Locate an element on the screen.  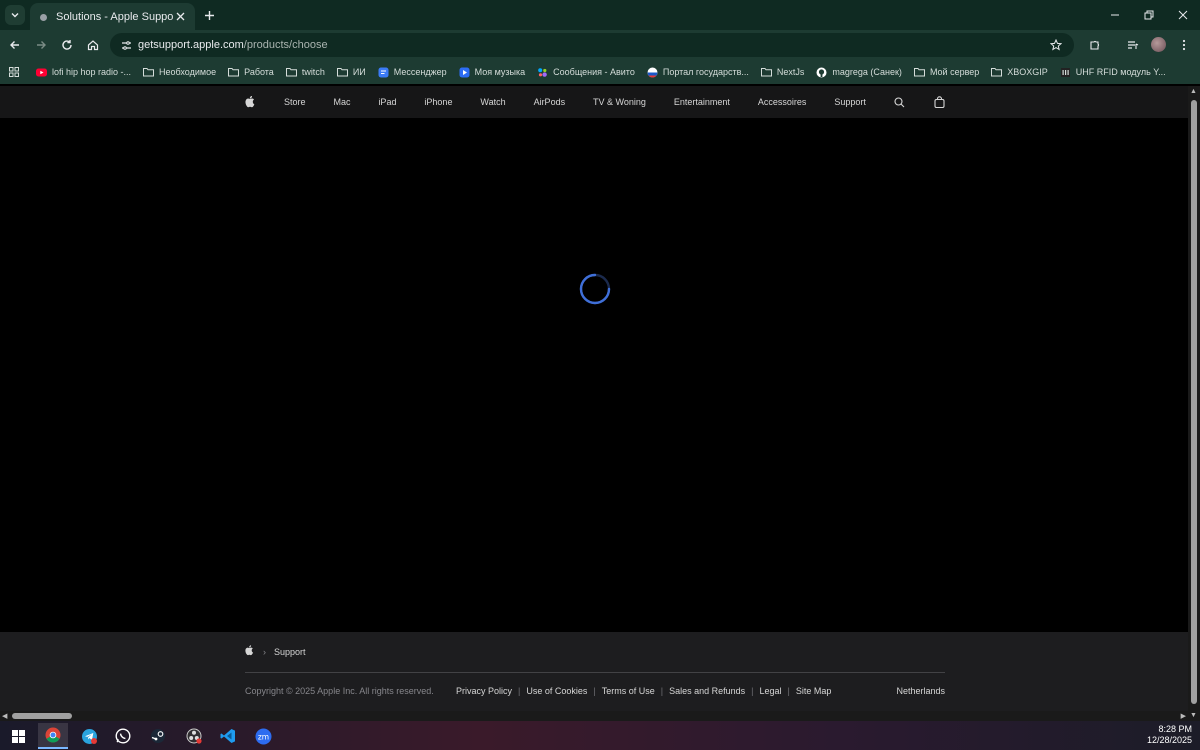
bookmark-folder-rabota: Работа is located at coordinates (251, 72).